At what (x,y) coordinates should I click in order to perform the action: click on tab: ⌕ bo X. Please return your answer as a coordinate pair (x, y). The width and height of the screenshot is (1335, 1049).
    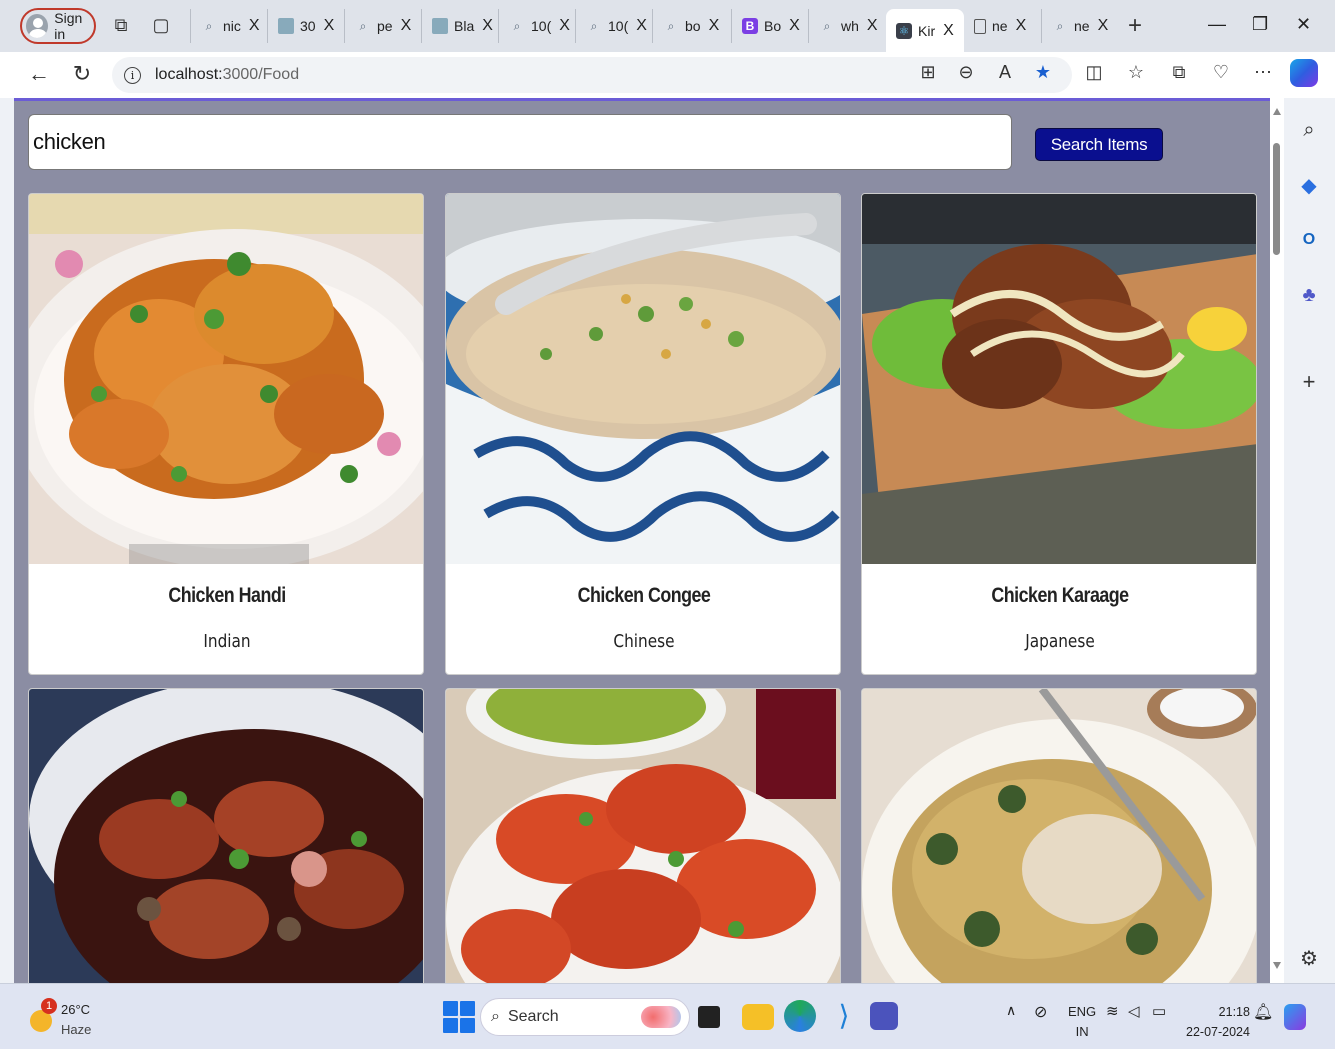
    Looking at the image, I should click on (691, 26).